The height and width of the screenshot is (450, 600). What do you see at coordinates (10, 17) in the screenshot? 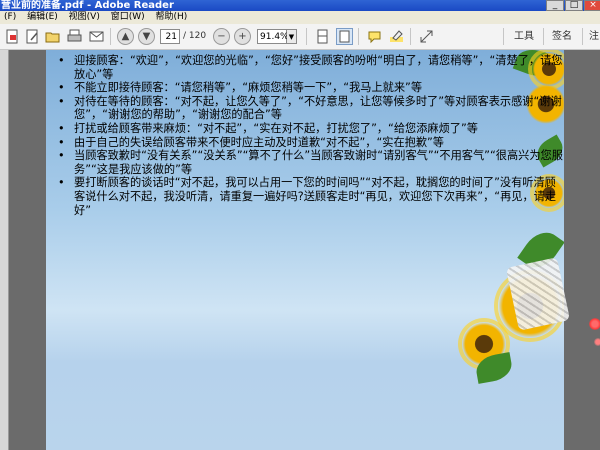
I see `menu-file: (F)` at bounding box center [10, 17].